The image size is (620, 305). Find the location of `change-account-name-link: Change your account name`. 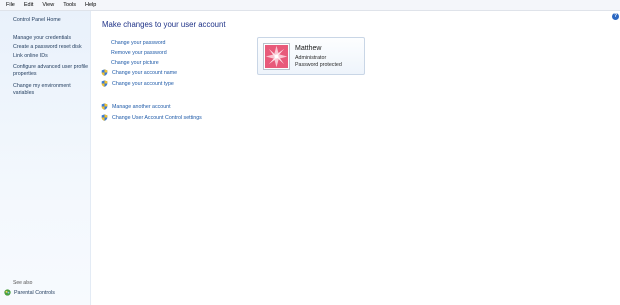

change-account-name-link: Change your account name is located at coordinates (139, 72).